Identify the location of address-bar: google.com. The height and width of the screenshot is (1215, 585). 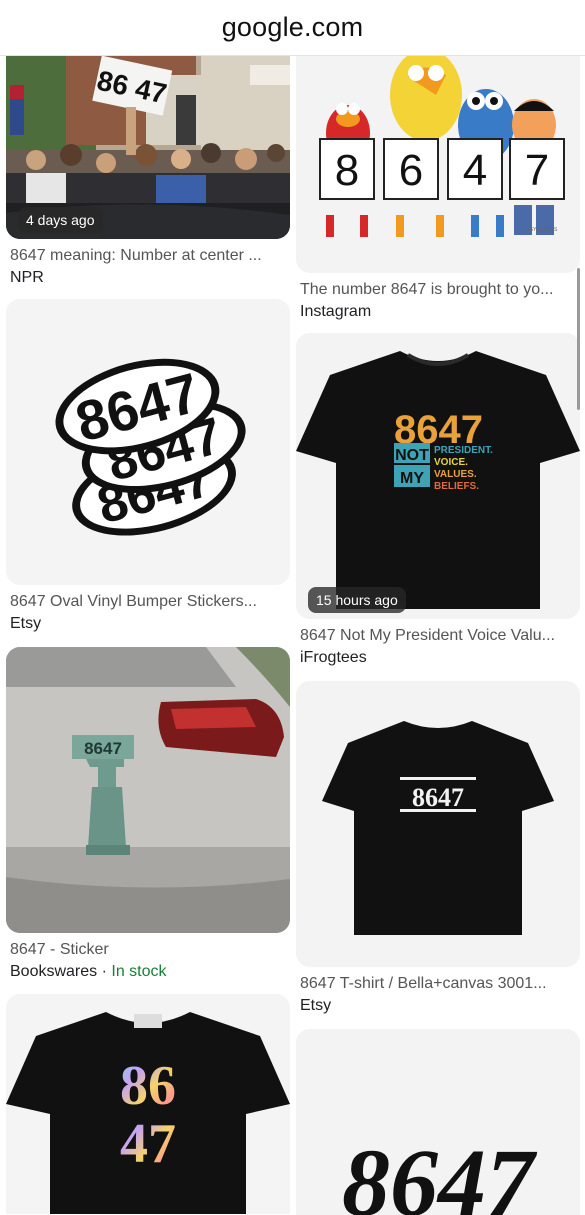
(292, 28).